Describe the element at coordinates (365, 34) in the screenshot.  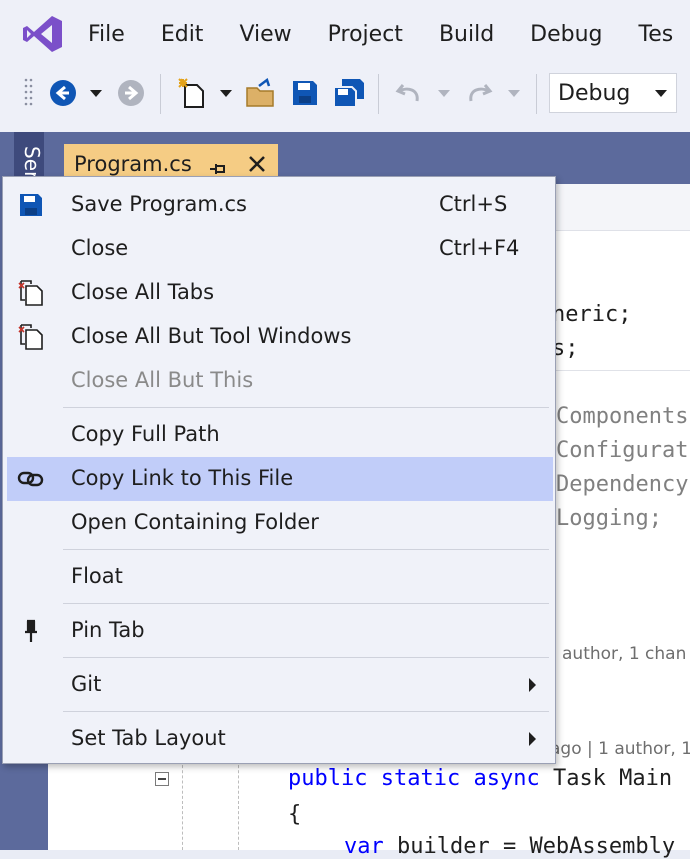
I see `menu-project: Project` at that location.